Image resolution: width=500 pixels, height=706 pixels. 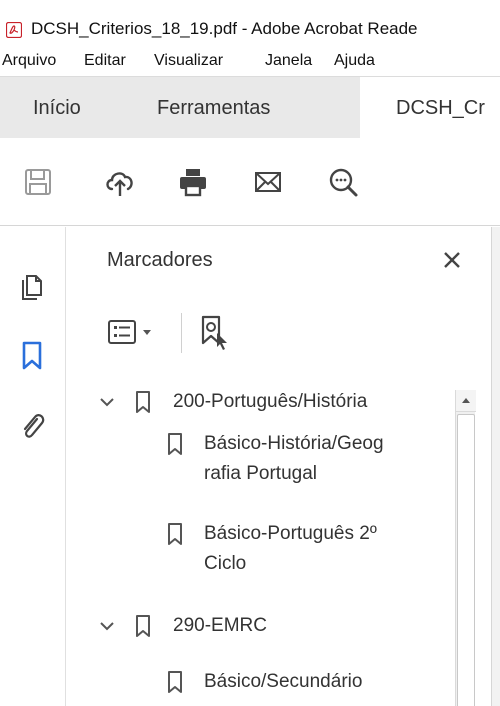 I want to click on find-bookmark-icon, so click(x=215, y=333).